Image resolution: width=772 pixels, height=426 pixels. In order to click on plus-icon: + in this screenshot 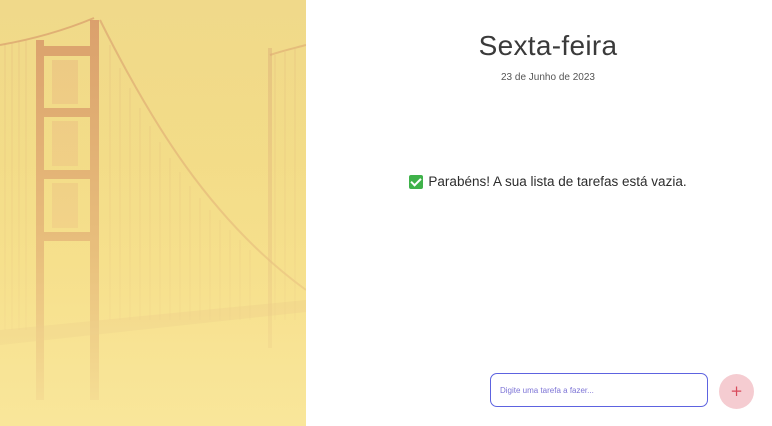, I will do `click(736, 391)`.